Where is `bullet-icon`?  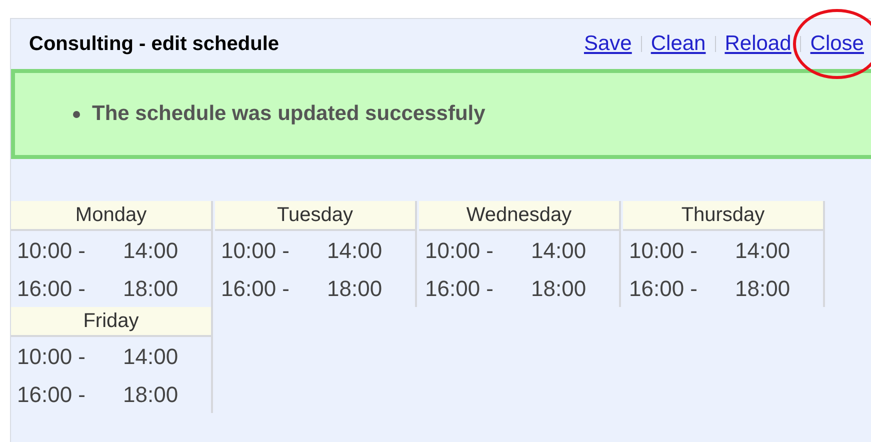
bullet-icon is located at coordinates (76, 114).